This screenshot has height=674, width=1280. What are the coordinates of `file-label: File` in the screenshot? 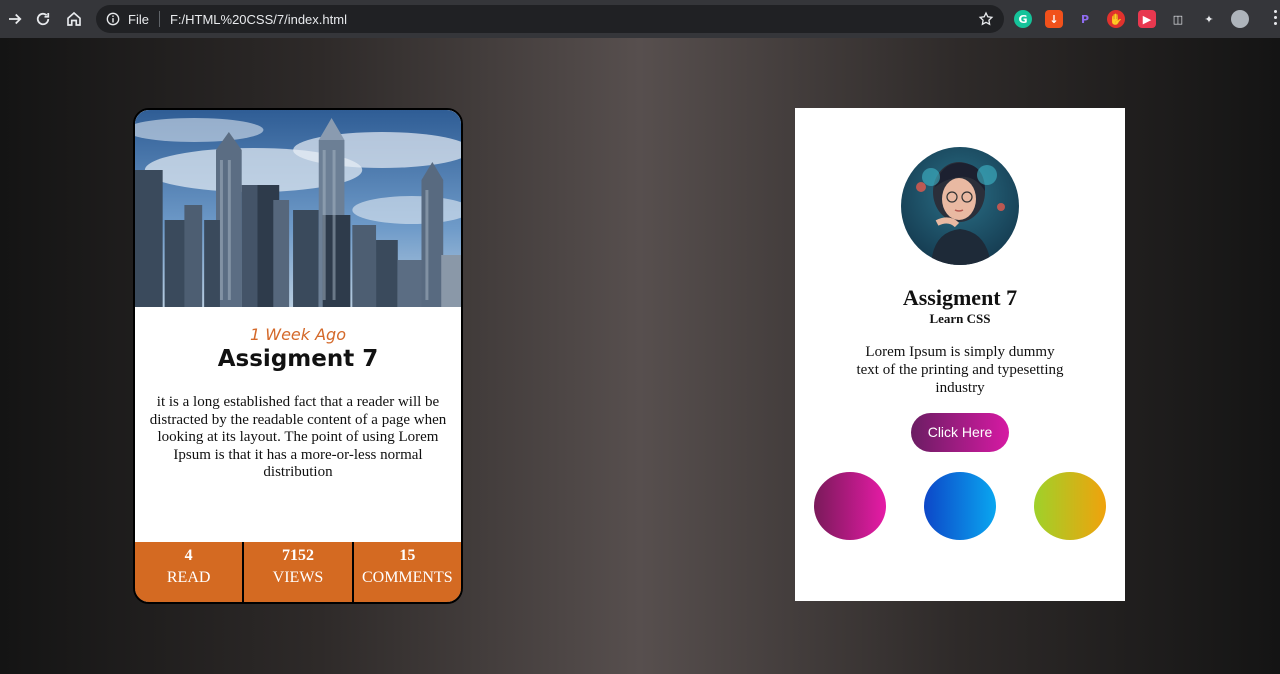 It's located at (138, 19).